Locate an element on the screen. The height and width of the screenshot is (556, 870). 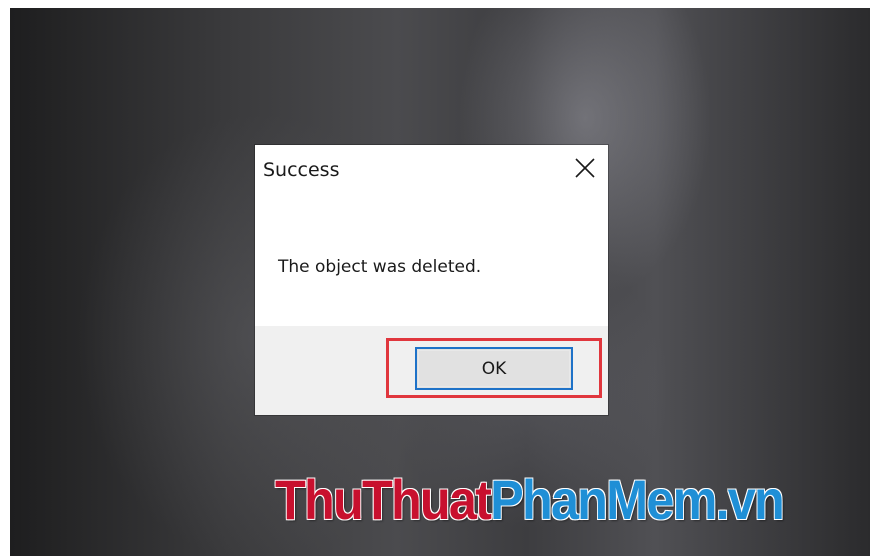
close-button is located at coordinates (585, 168).